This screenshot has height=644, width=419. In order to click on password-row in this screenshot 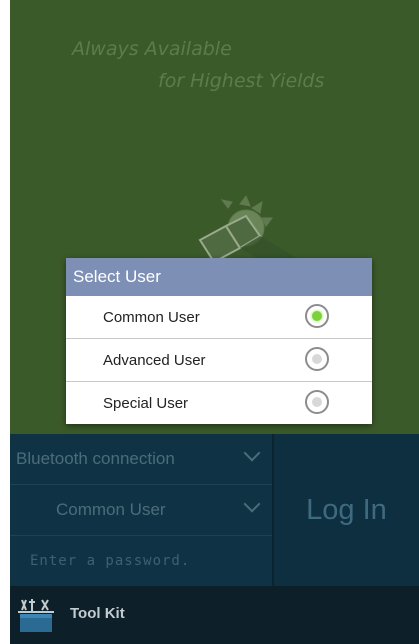, I will do `click(141, 561)`.